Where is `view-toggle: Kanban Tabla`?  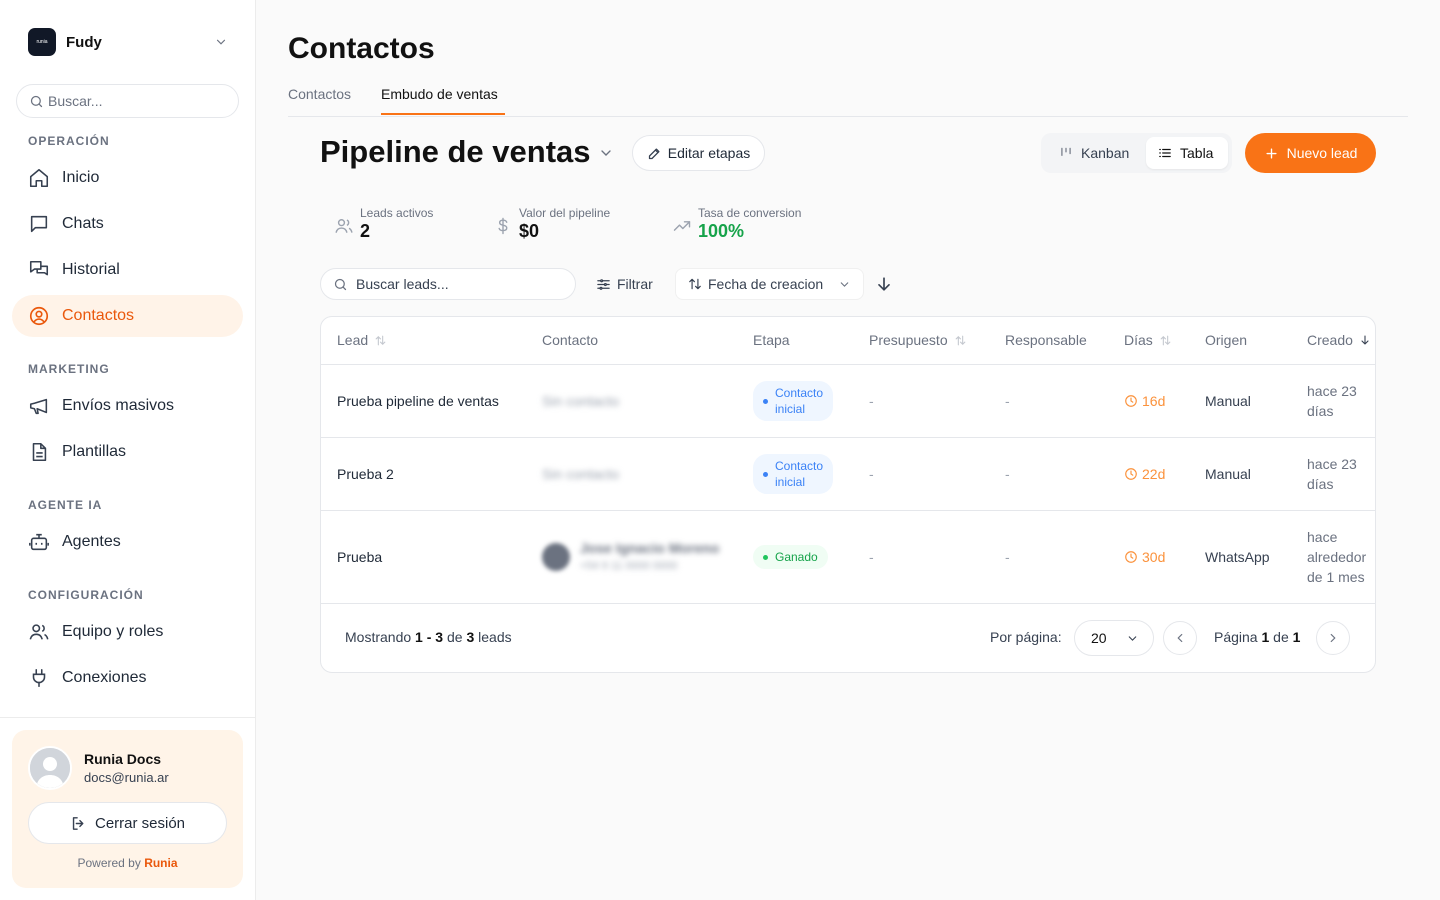
view-toggle: Kanban Tabla is located at coordinates (1136, 153).